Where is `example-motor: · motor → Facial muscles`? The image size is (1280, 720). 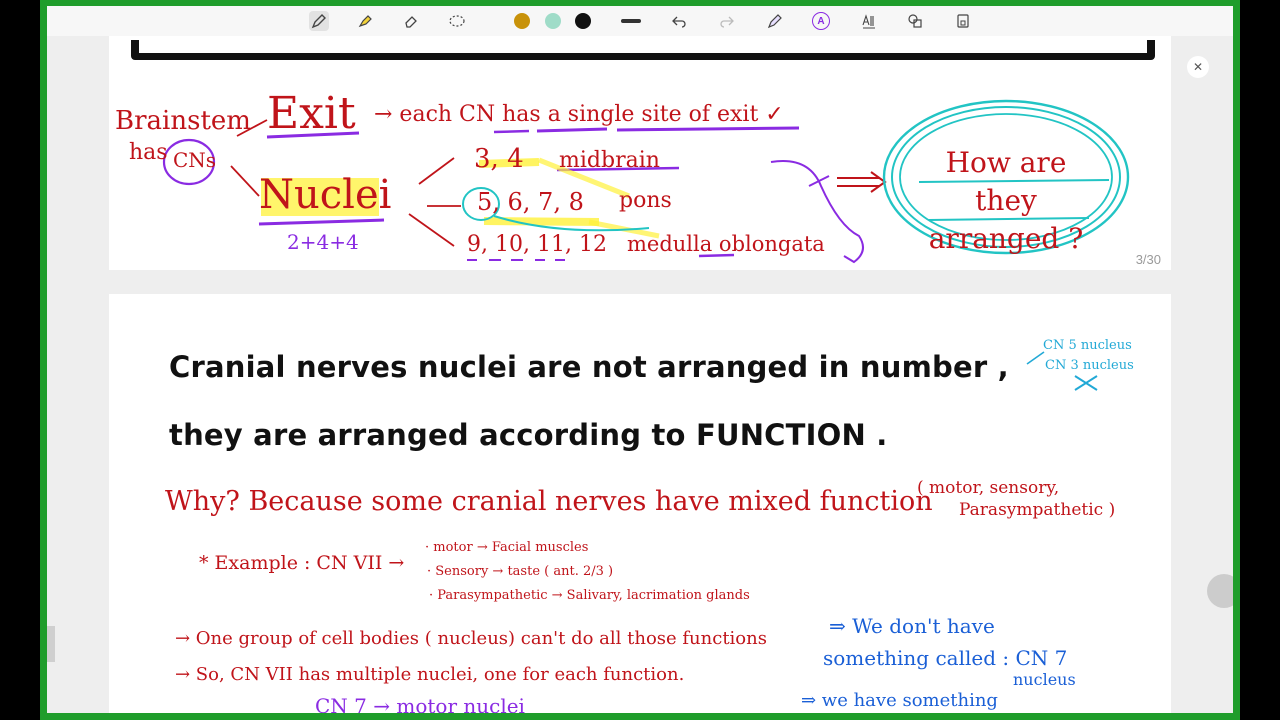 example-motor: · motor → Facial muscles is located at coordinates (507, 547).